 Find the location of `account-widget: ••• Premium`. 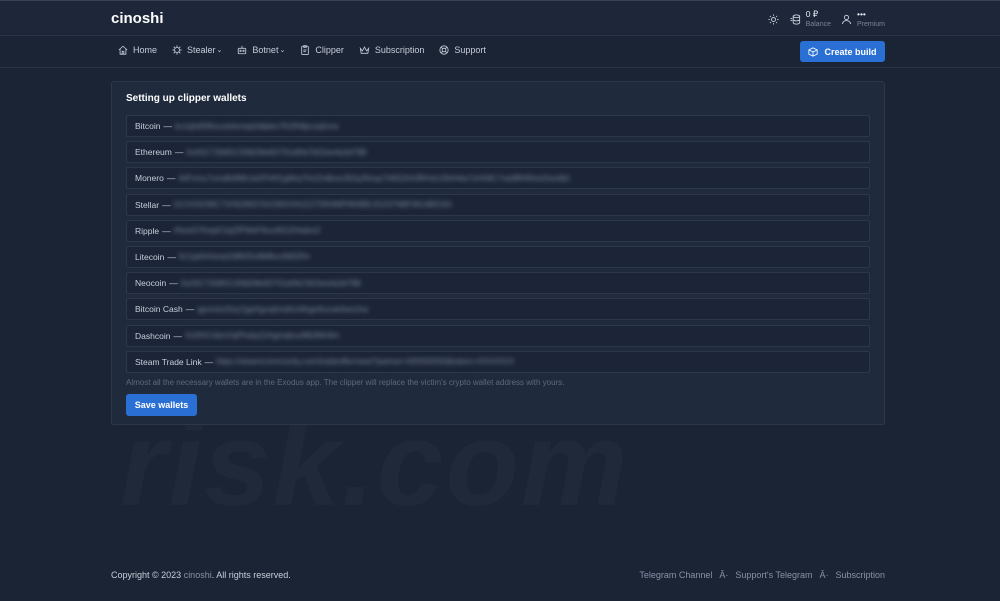

account-widget: ••• Premium is located at coordinates (863, 18).